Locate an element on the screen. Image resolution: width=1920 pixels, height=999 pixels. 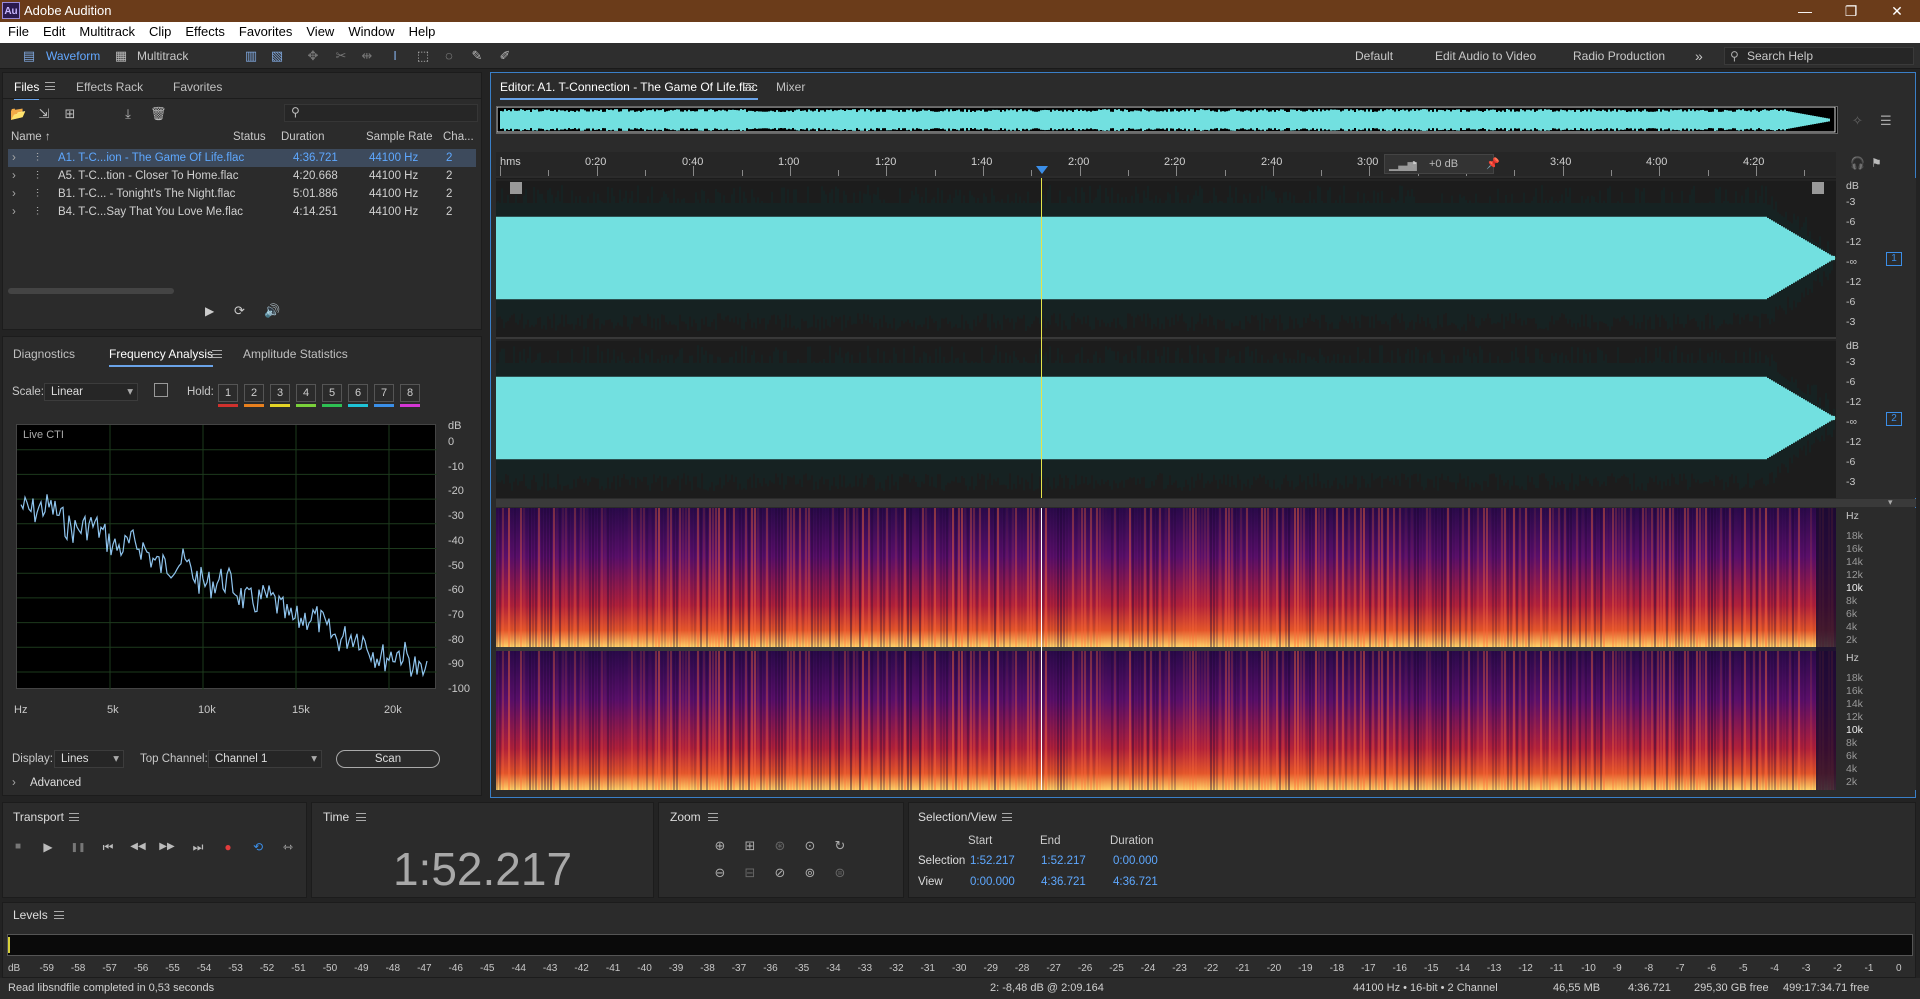
zoom-in-amplitude-icon: ⊕ is located at coordinates (720, 846).